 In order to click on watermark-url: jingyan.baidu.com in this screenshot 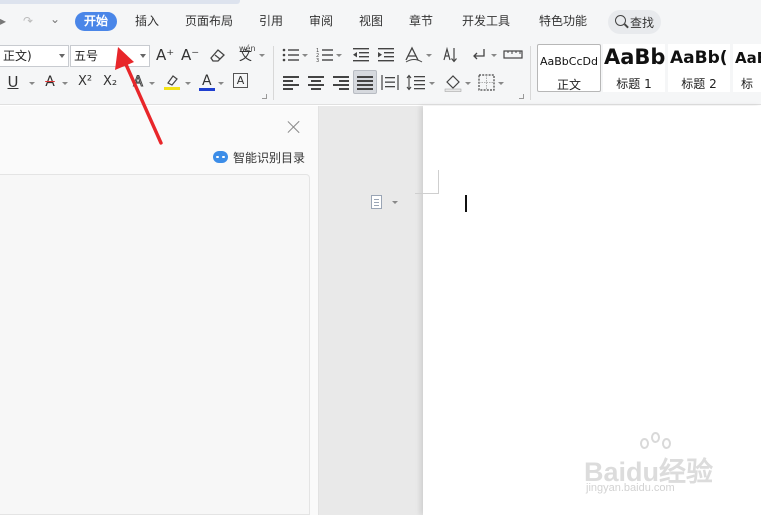, I will do `click(630, 488)`.